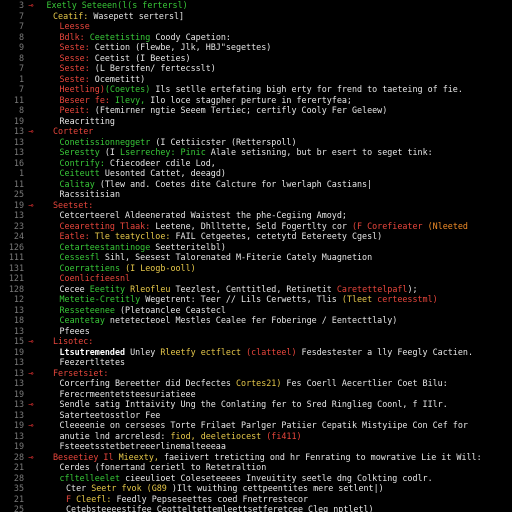 This screenshot has width=512, height=512. I want to click on code-line: 7 Leesse, so click(256, 26).